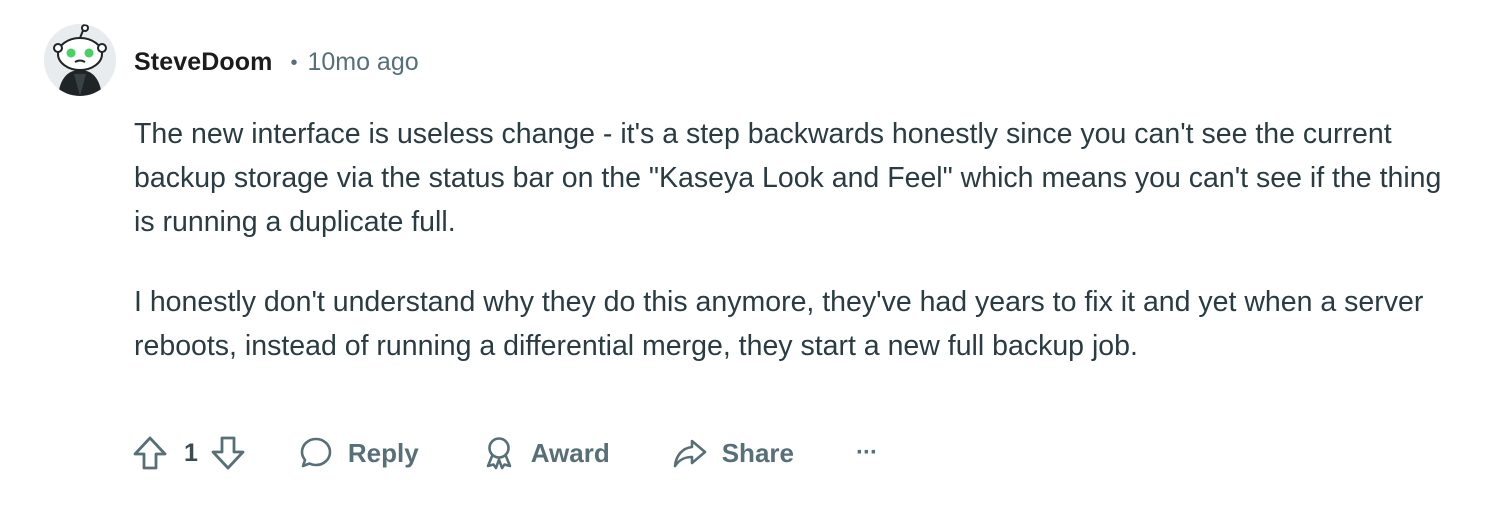 This screenshot has width=1504, height=520. I want to click on upvote-button, so click(150, 453).